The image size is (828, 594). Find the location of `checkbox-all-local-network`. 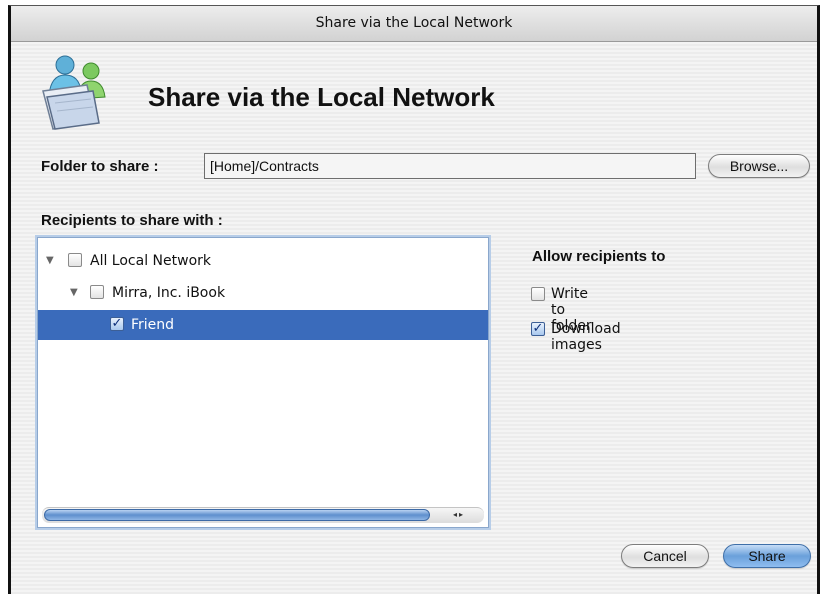

checkbox-all-local-network is located at coordinates (75, 260).